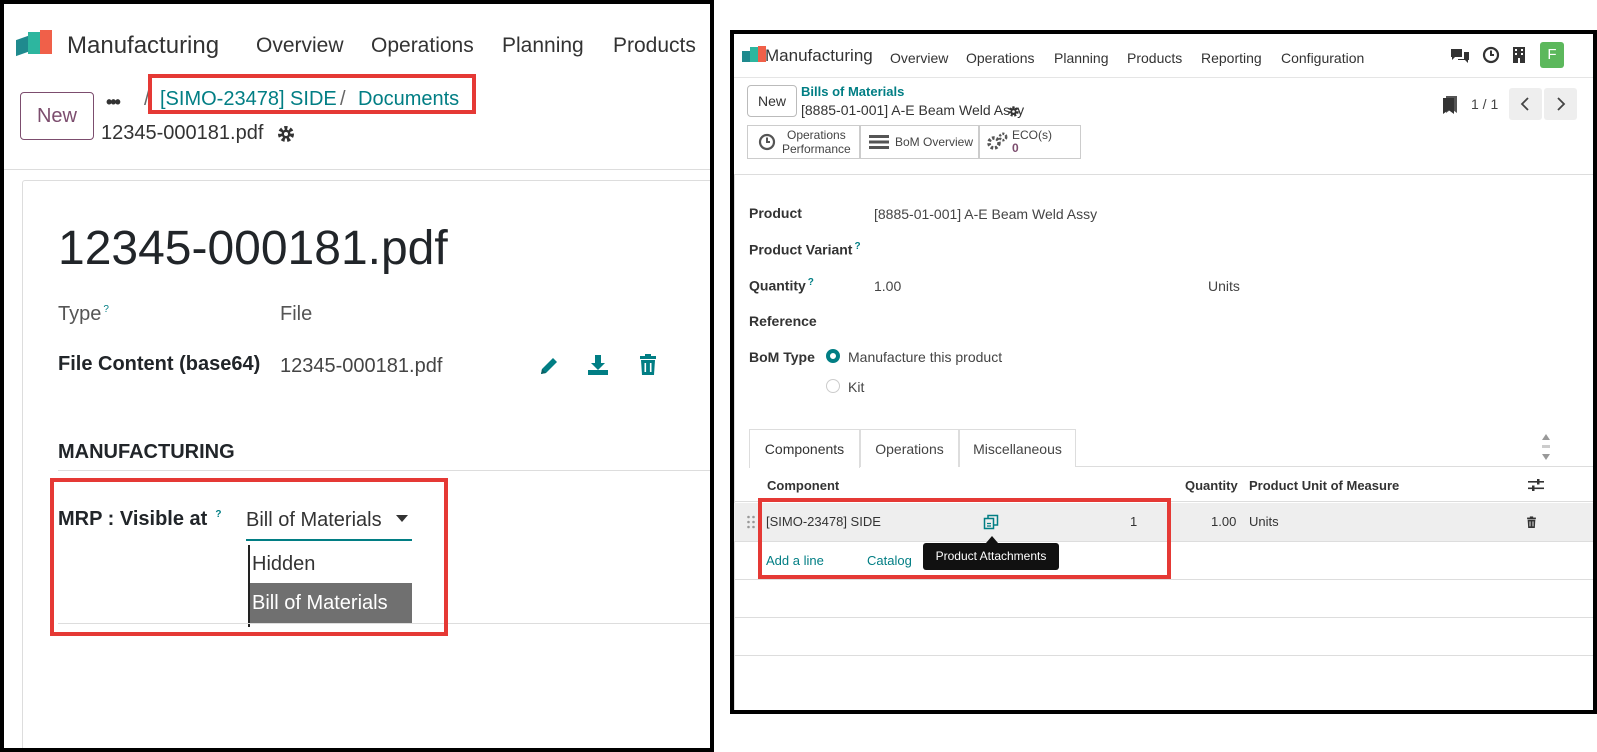  Describe the element at coordinates (1324, 485) in the screenshot. I see `col-header-uom: Product Unit of Measure` at that location.